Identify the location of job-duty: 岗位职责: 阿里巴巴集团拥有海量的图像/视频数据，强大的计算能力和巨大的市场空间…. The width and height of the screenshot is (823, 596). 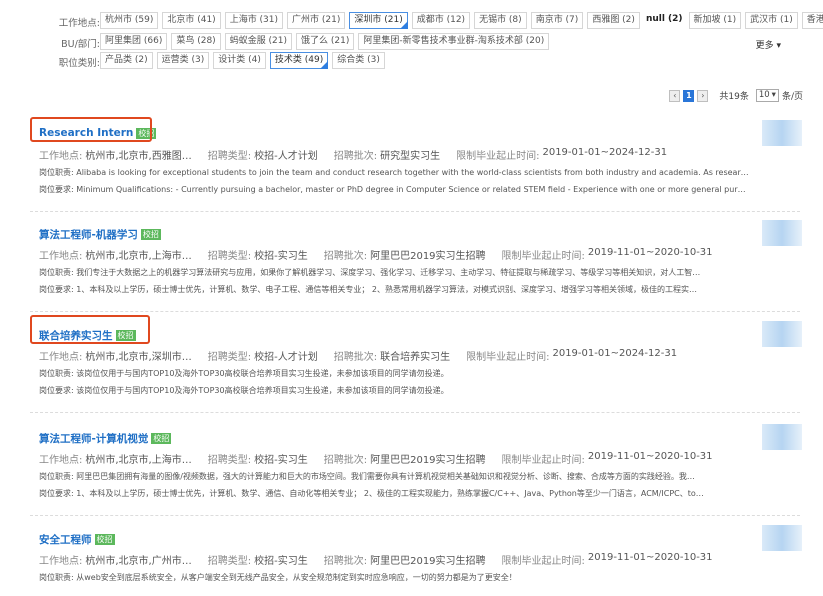
(367, 476).